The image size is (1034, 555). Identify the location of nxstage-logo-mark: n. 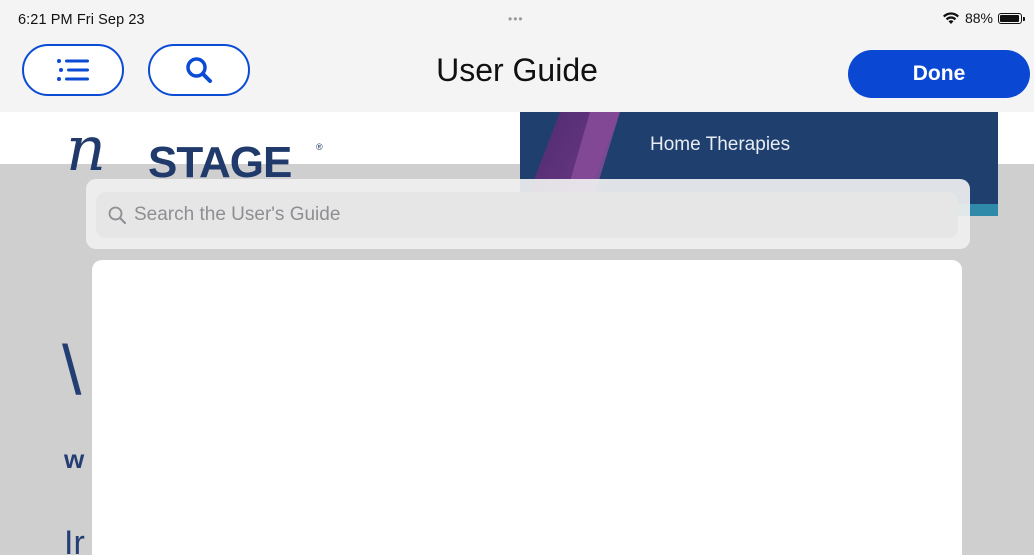
(86, 148).